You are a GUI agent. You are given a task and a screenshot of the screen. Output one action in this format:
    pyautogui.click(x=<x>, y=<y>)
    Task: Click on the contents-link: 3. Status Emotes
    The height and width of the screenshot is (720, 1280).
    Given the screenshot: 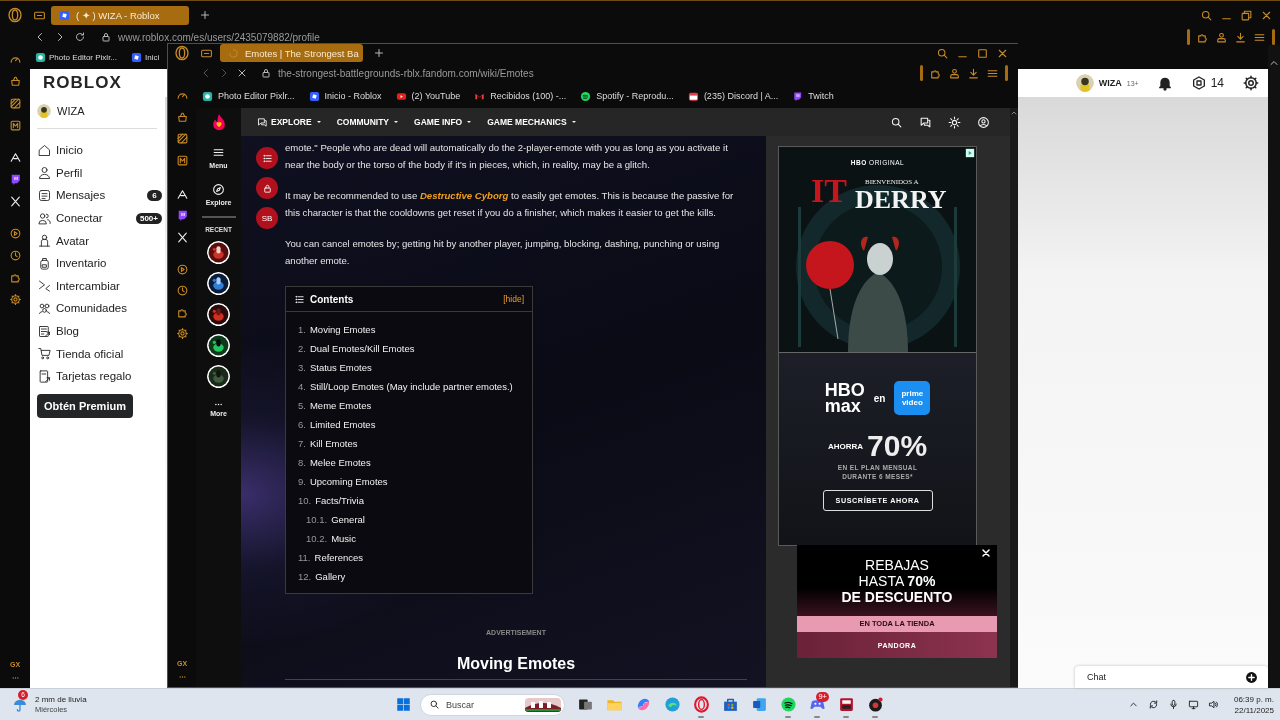 What is the action you would take?
    pyautogui.click(x=415, y=367)
    